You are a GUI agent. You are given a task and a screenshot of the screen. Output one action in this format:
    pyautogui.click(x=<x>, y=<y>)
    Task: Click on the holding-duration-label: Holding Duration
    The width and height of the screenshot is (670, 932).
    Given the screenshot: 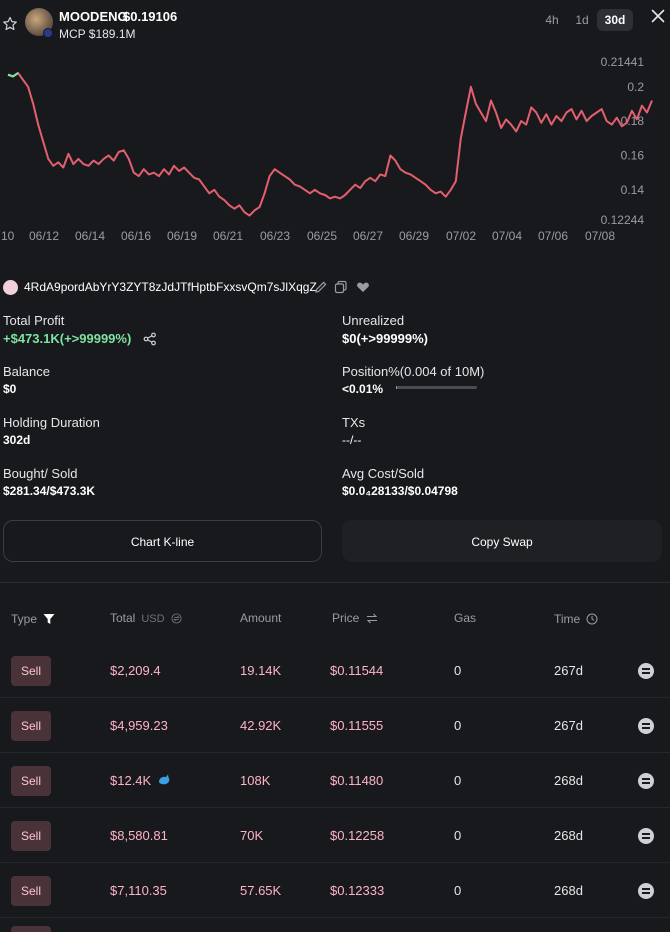 What is the action you would take?
    pyautogui.click(x=51, y=422)
    